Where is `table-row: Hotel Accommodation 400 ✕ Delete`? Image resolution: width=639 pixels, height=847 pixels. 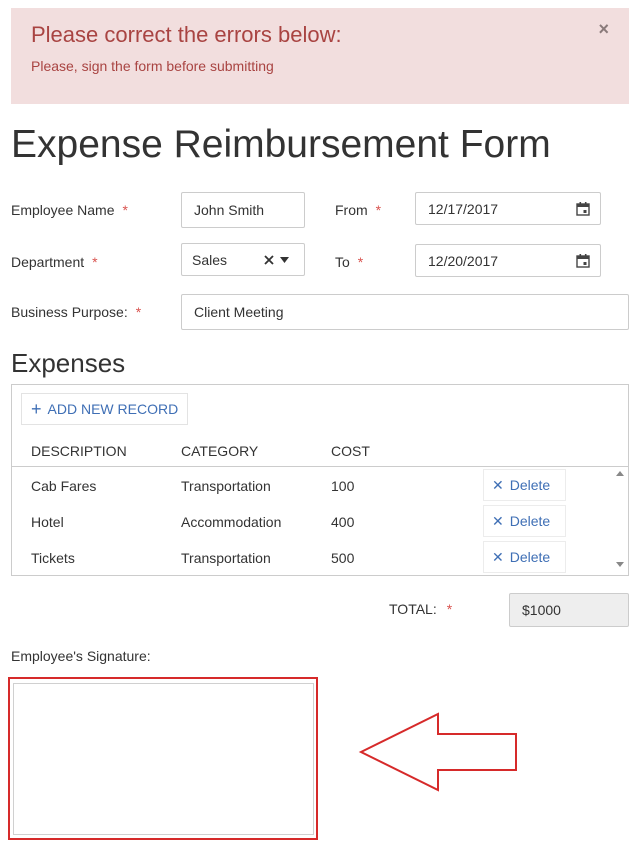
table-row: Hotel Accommodation 400 ✕ Delete is located at coordinates (311, 521).